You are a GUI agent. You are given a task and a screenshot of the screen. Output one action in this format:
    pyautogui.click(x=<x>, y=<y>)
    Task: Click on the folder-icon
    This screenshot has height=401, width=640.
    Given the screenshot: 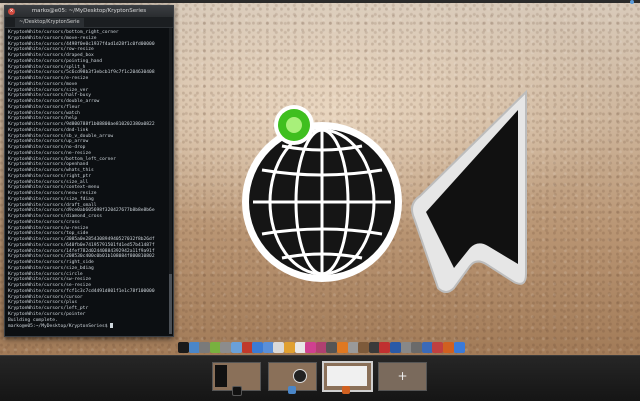 What is the action you would take?
    pyautogui.click(x=236, y=347)
    